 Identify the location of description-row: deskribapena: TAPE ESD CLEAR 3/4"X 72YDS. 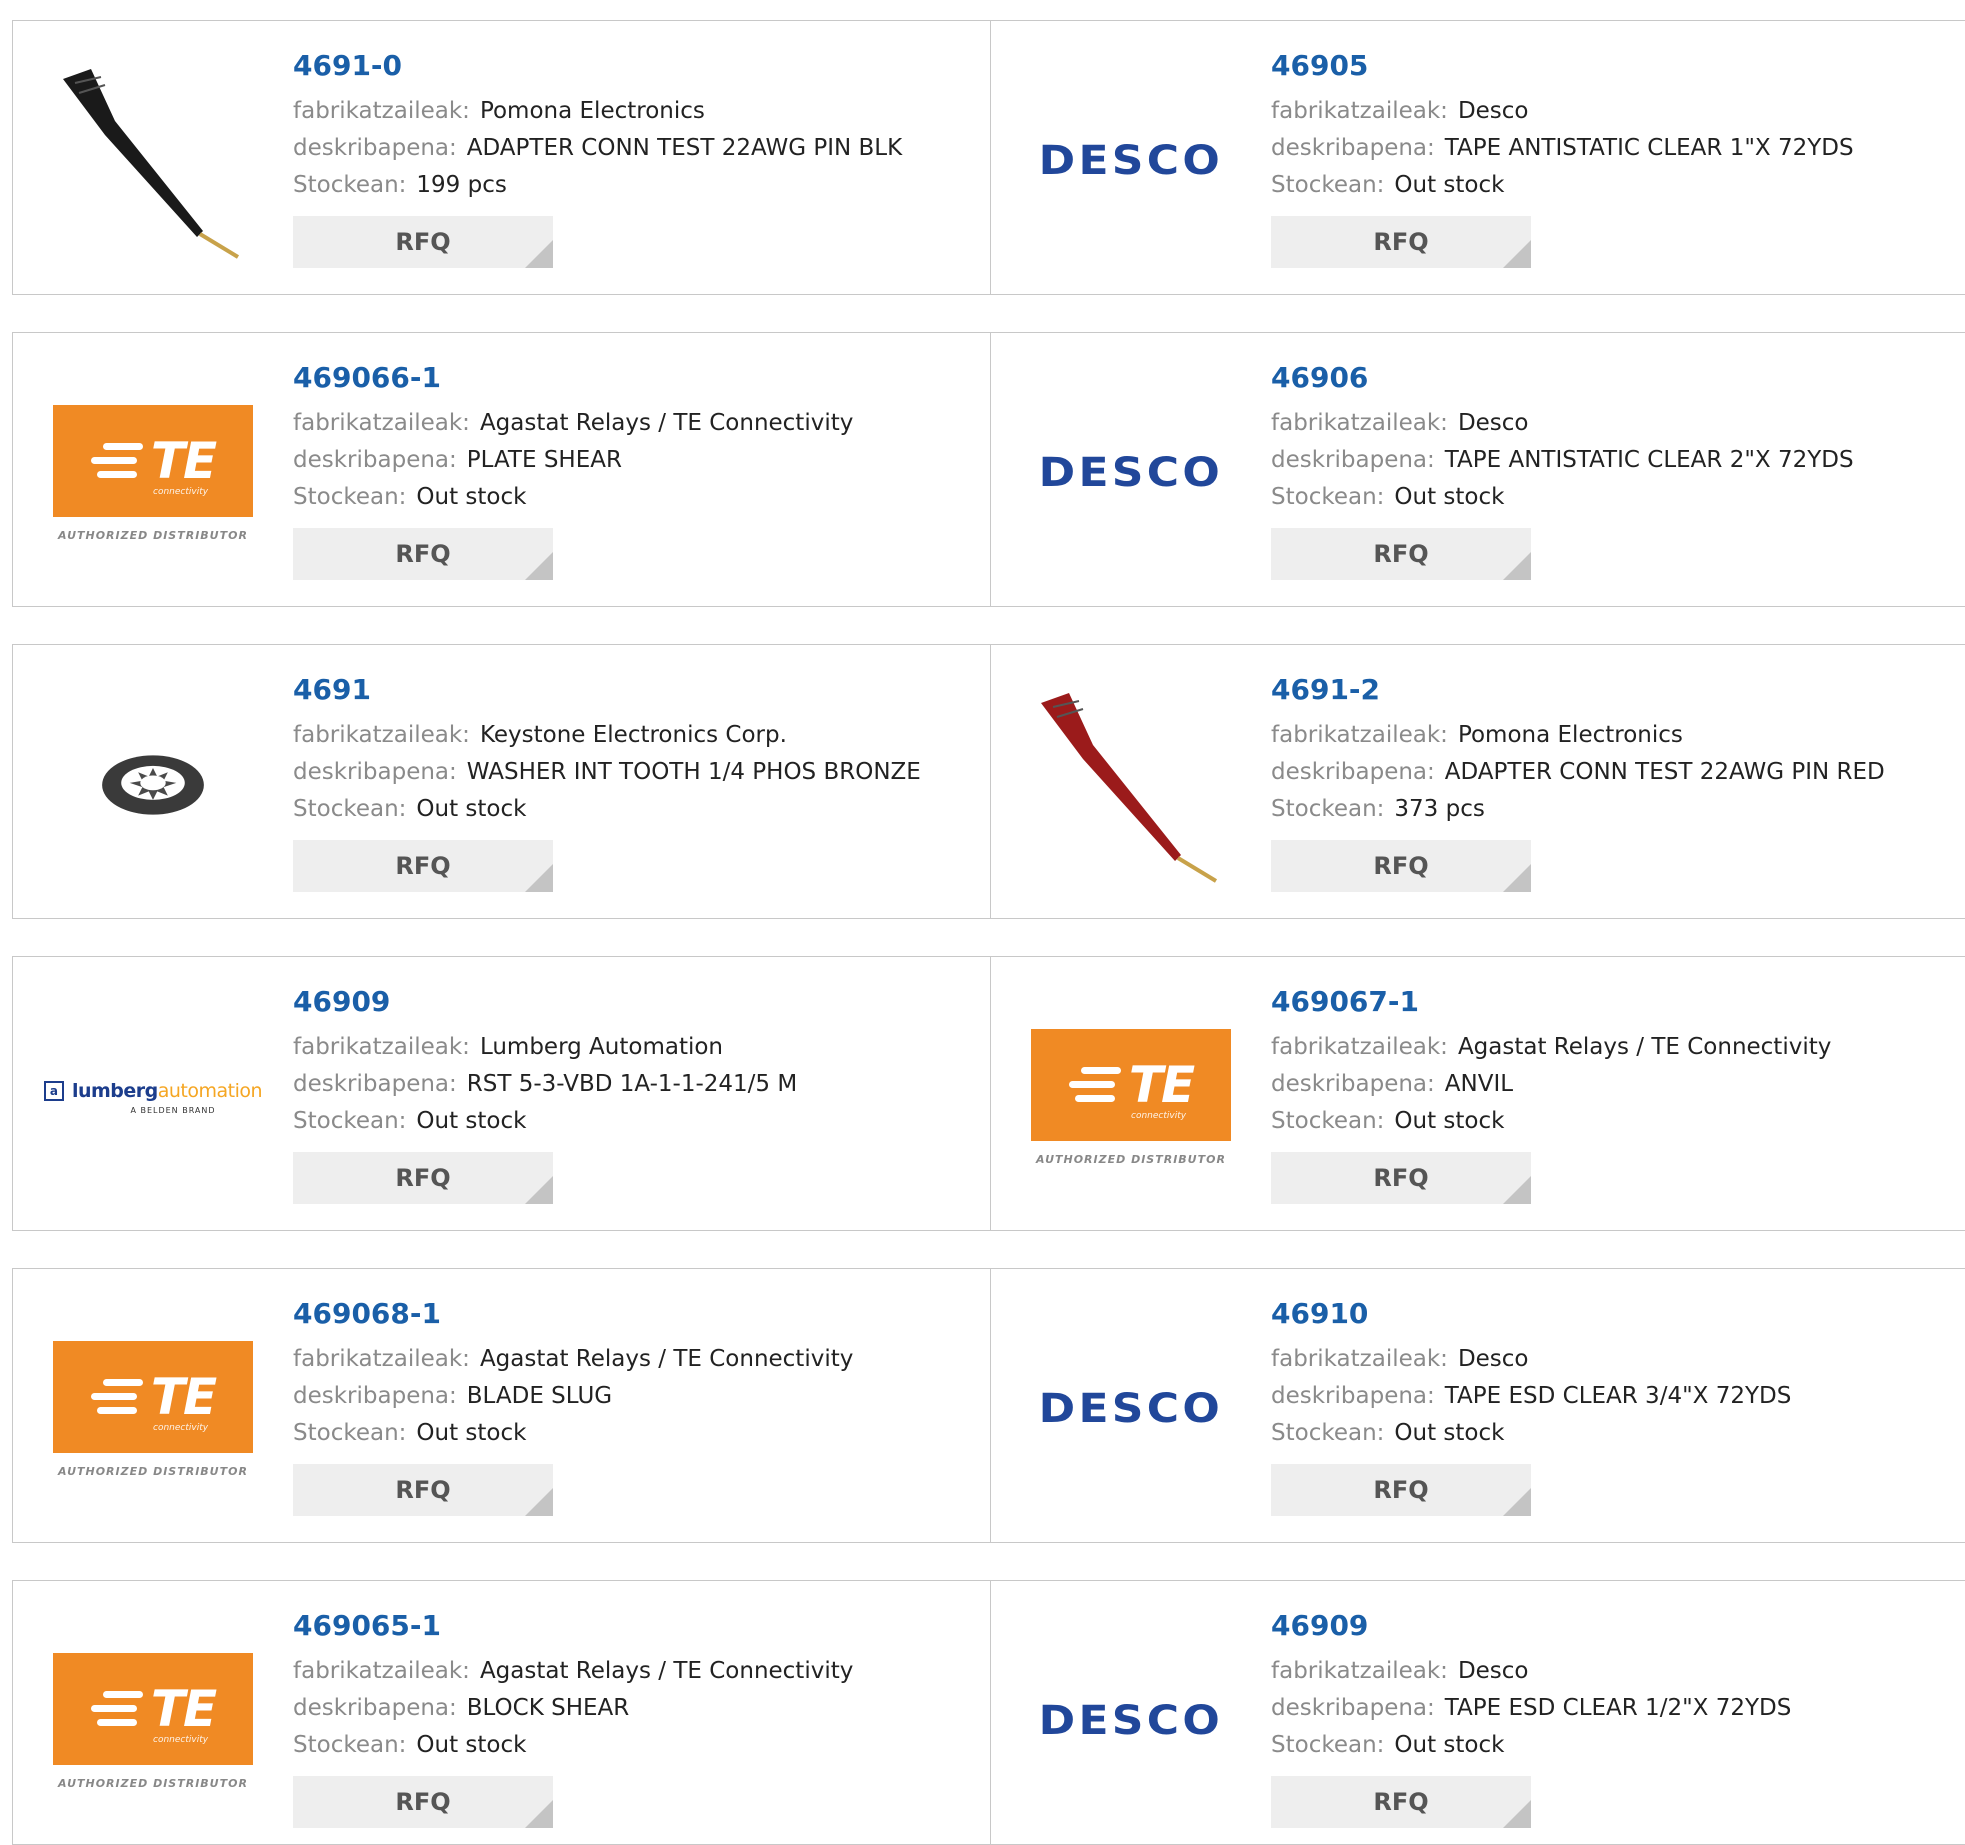
(1531, 1396).